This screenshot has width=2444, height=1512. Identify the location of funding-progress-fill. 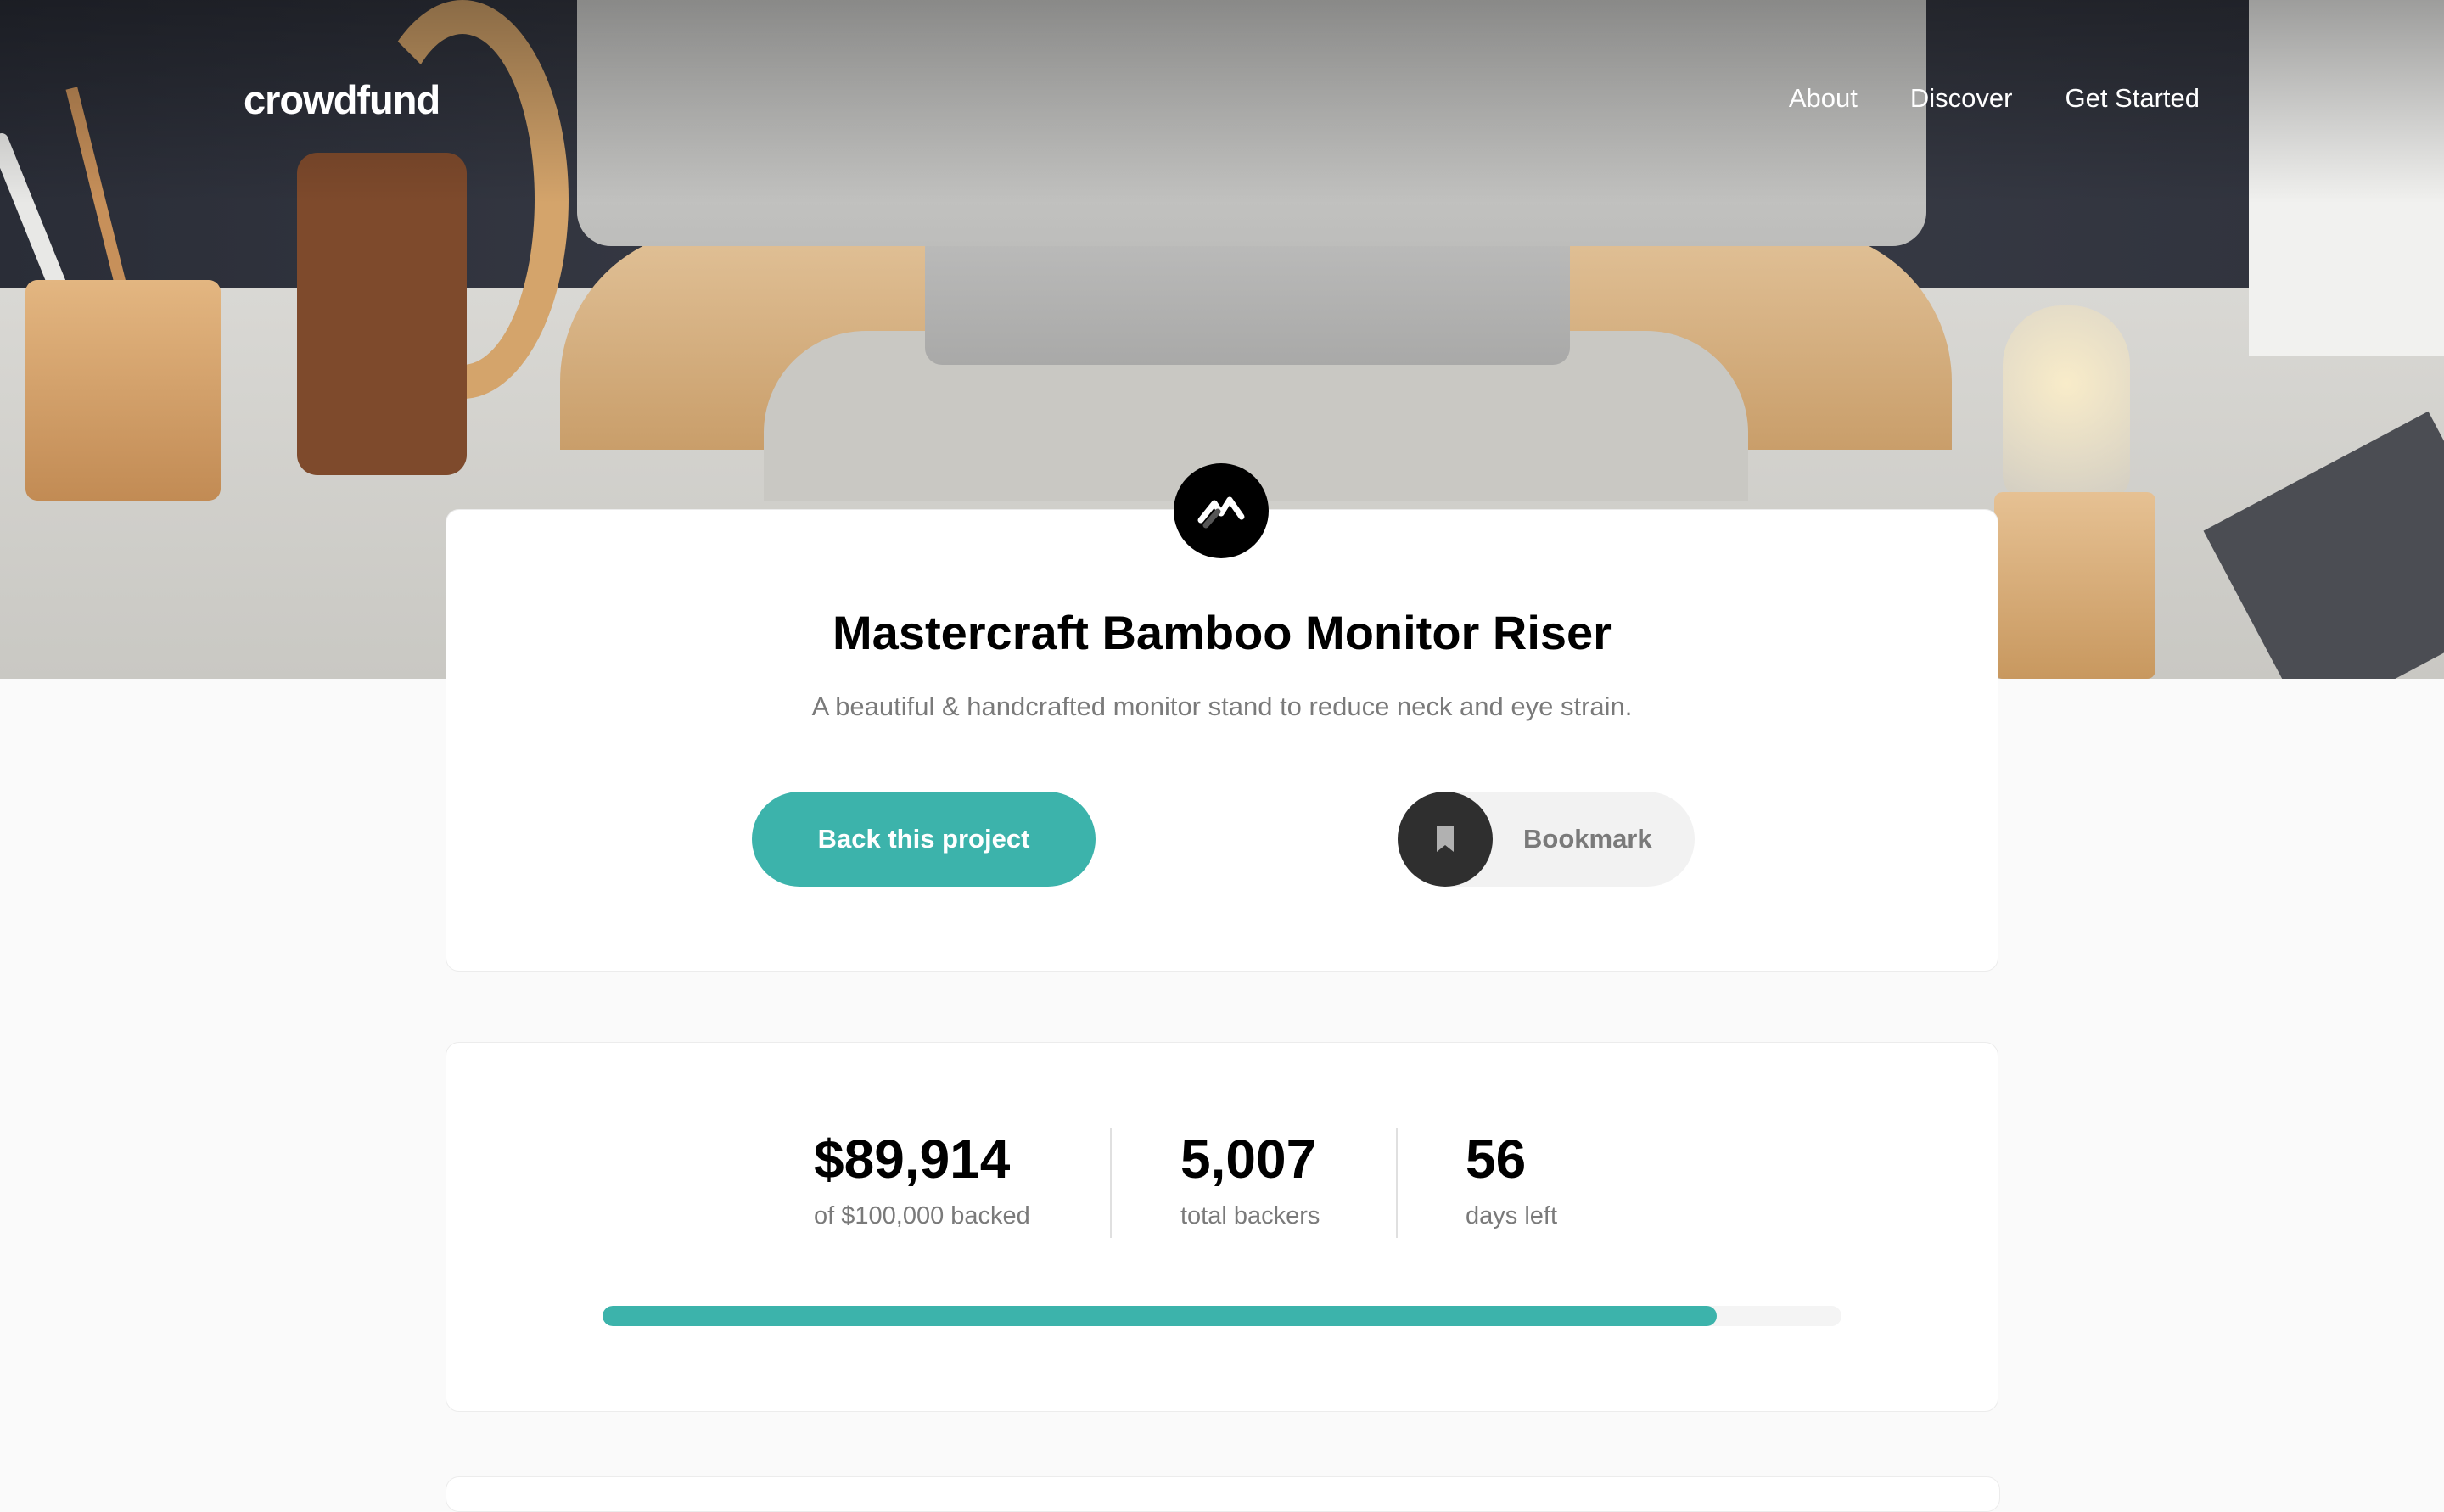
(1160, 1316).